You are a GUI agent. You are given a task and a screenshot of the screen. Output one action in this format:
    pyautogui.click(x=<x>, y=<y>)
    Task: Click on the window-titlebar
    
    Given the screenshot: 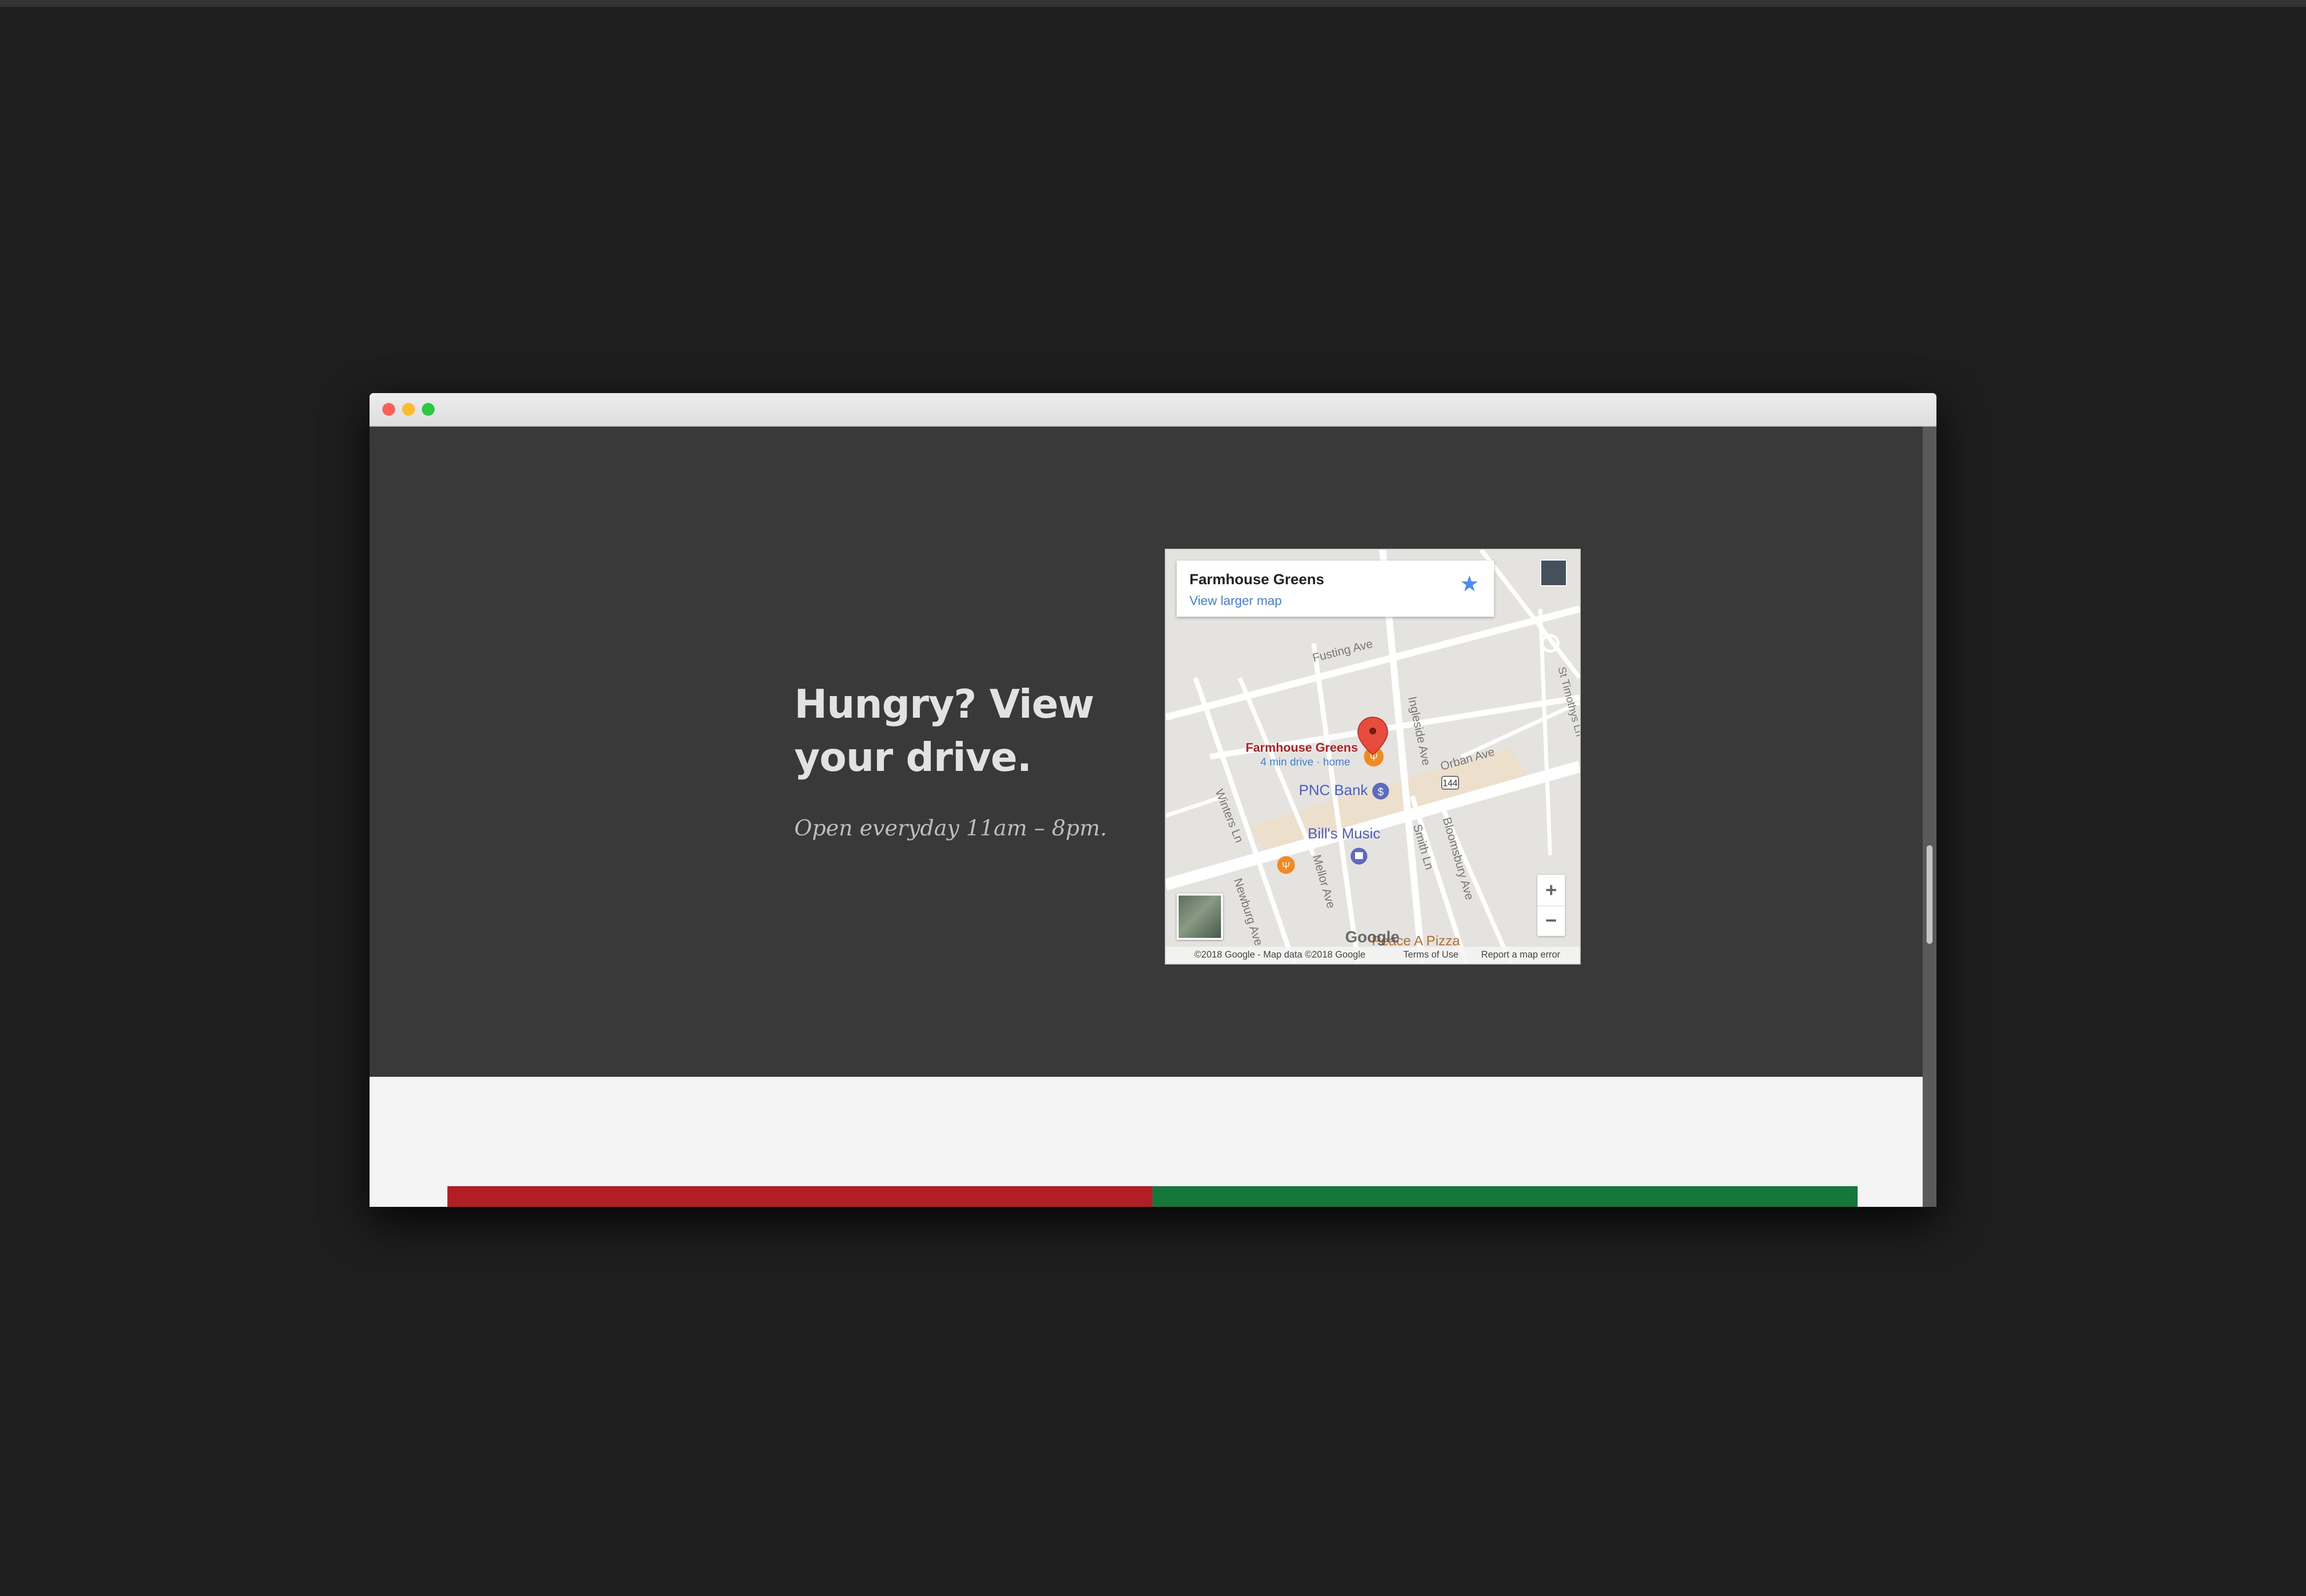 What is the action you would take?
    pyautogui.click(x=1153, y=410)
    